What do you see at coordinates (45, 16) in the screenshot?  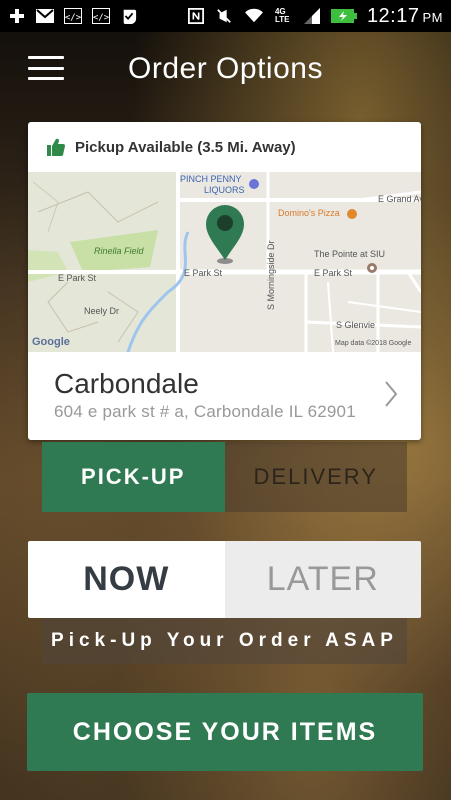 I see `gmail-icon` at bounding box center [45, 16].